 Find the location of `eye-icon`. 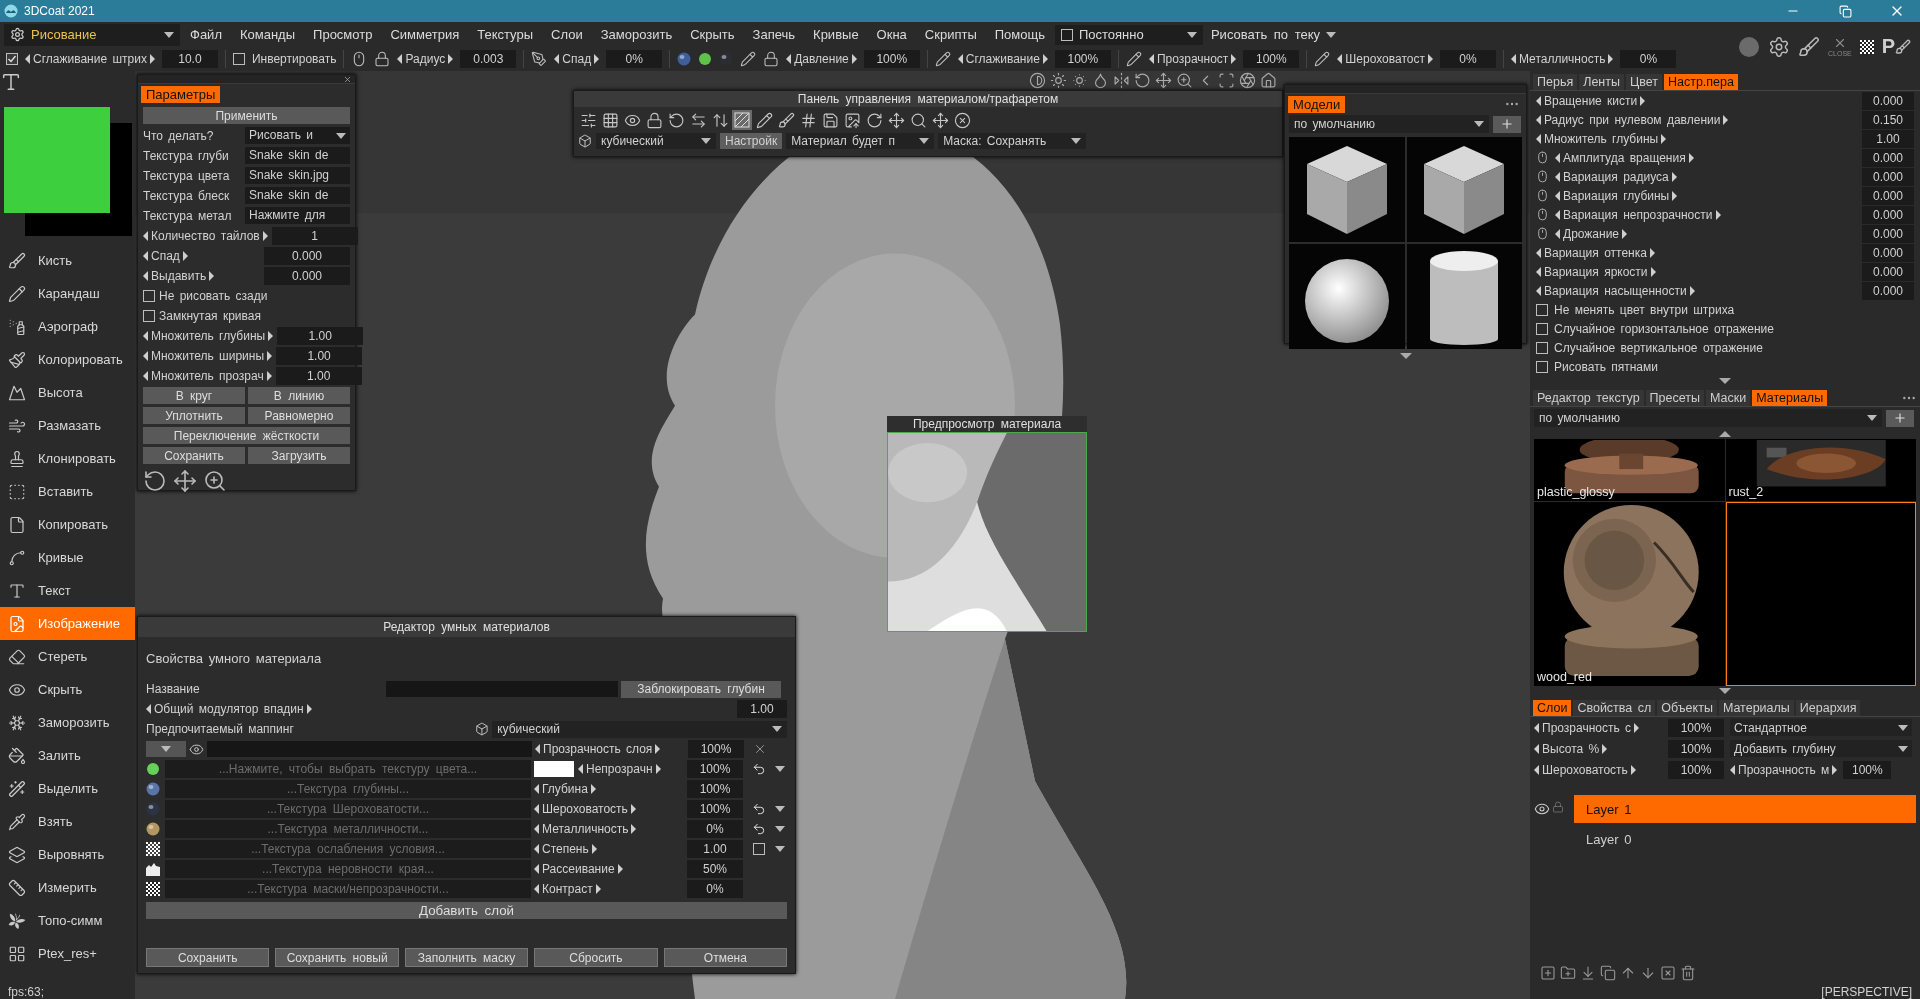

eye-icon is located at coordinates (1542, 809).